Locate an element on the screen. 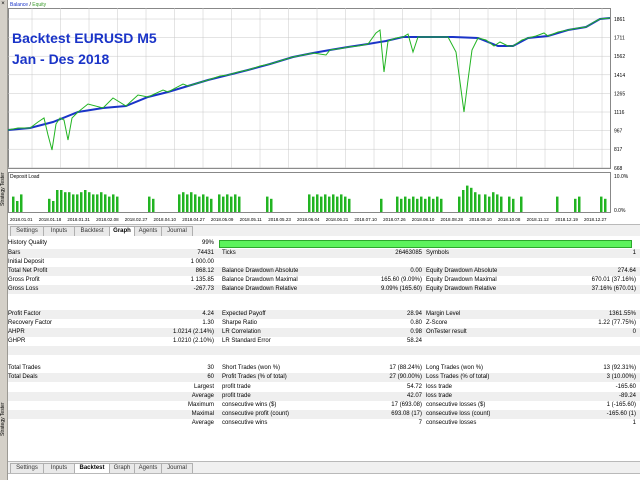 The height and width of the screenshot is (480, 640). report-cell-c2v: 58.24 is located at coordinates (414, 341).